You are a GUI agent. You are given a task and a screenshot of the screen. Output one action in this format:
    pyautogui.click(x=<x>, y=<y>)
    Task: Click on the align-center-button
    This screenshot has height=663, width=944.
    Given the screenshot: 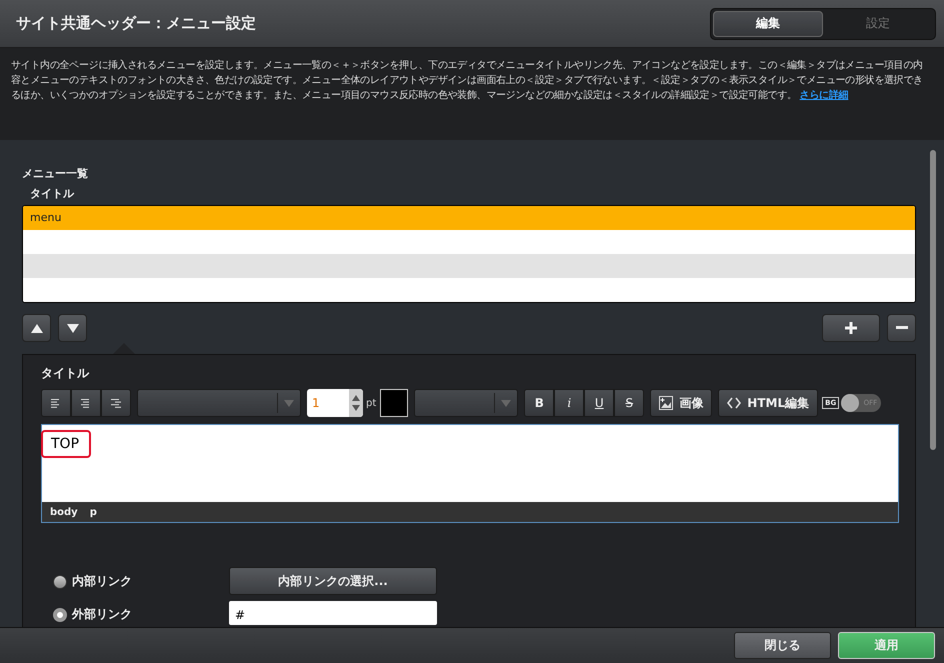 What is the action you would take?
    pyautogui.click(x=86, y=403)
    